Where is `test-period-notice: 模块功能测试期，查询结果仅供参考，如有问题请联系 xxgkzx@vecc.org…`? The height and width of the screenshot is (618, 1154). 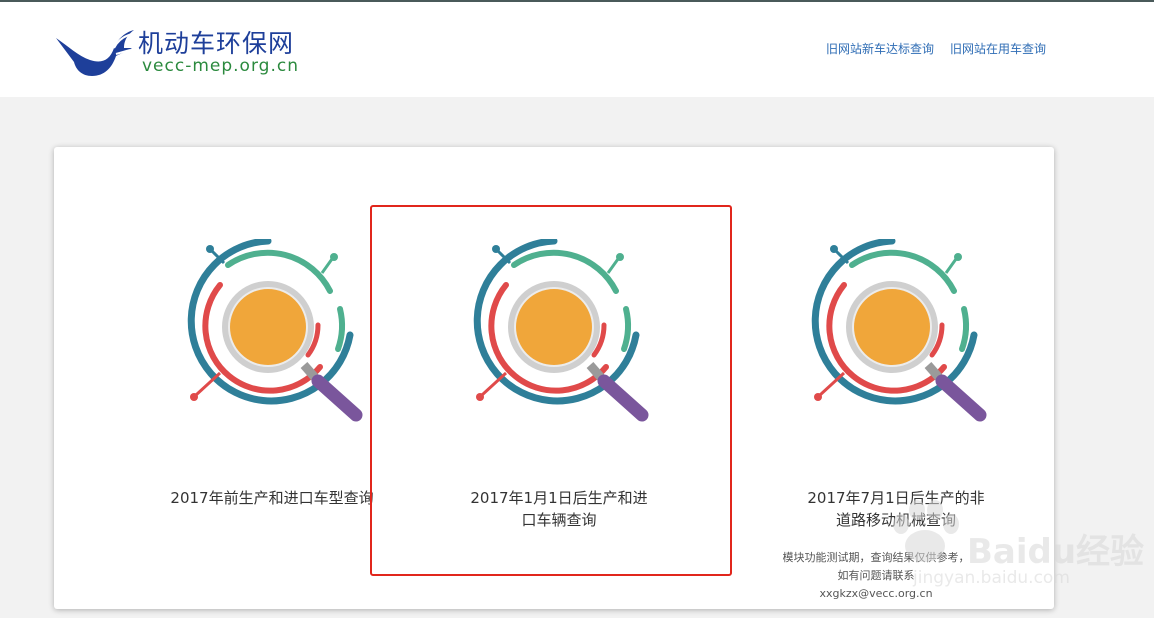
test-period-notice: 模块功能测试期，查询结果仅供参考，如有问题请联系 xxgkzx@vecc.org… is located at coordinates (876, 576).